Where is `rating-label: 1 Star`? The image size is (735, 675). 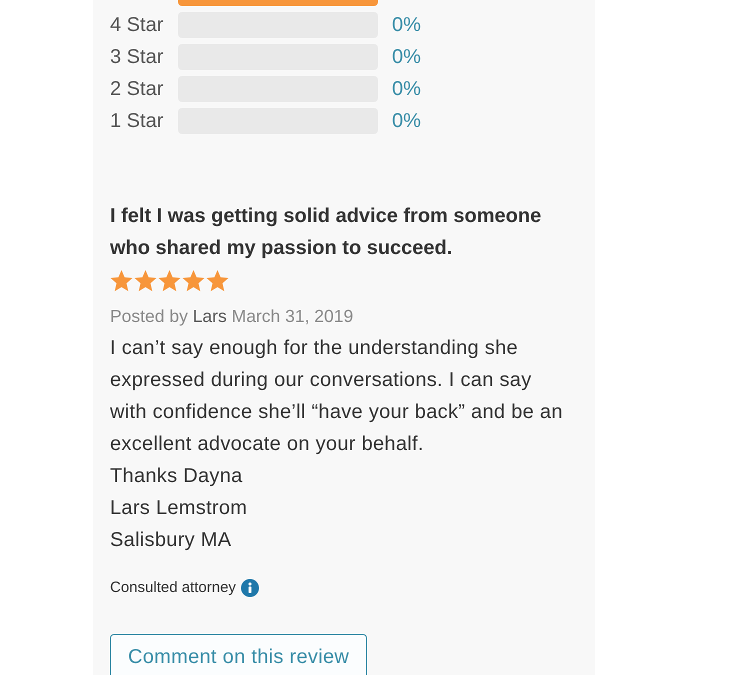 rating-label: 1 Star is located at coordinates (137, 121).